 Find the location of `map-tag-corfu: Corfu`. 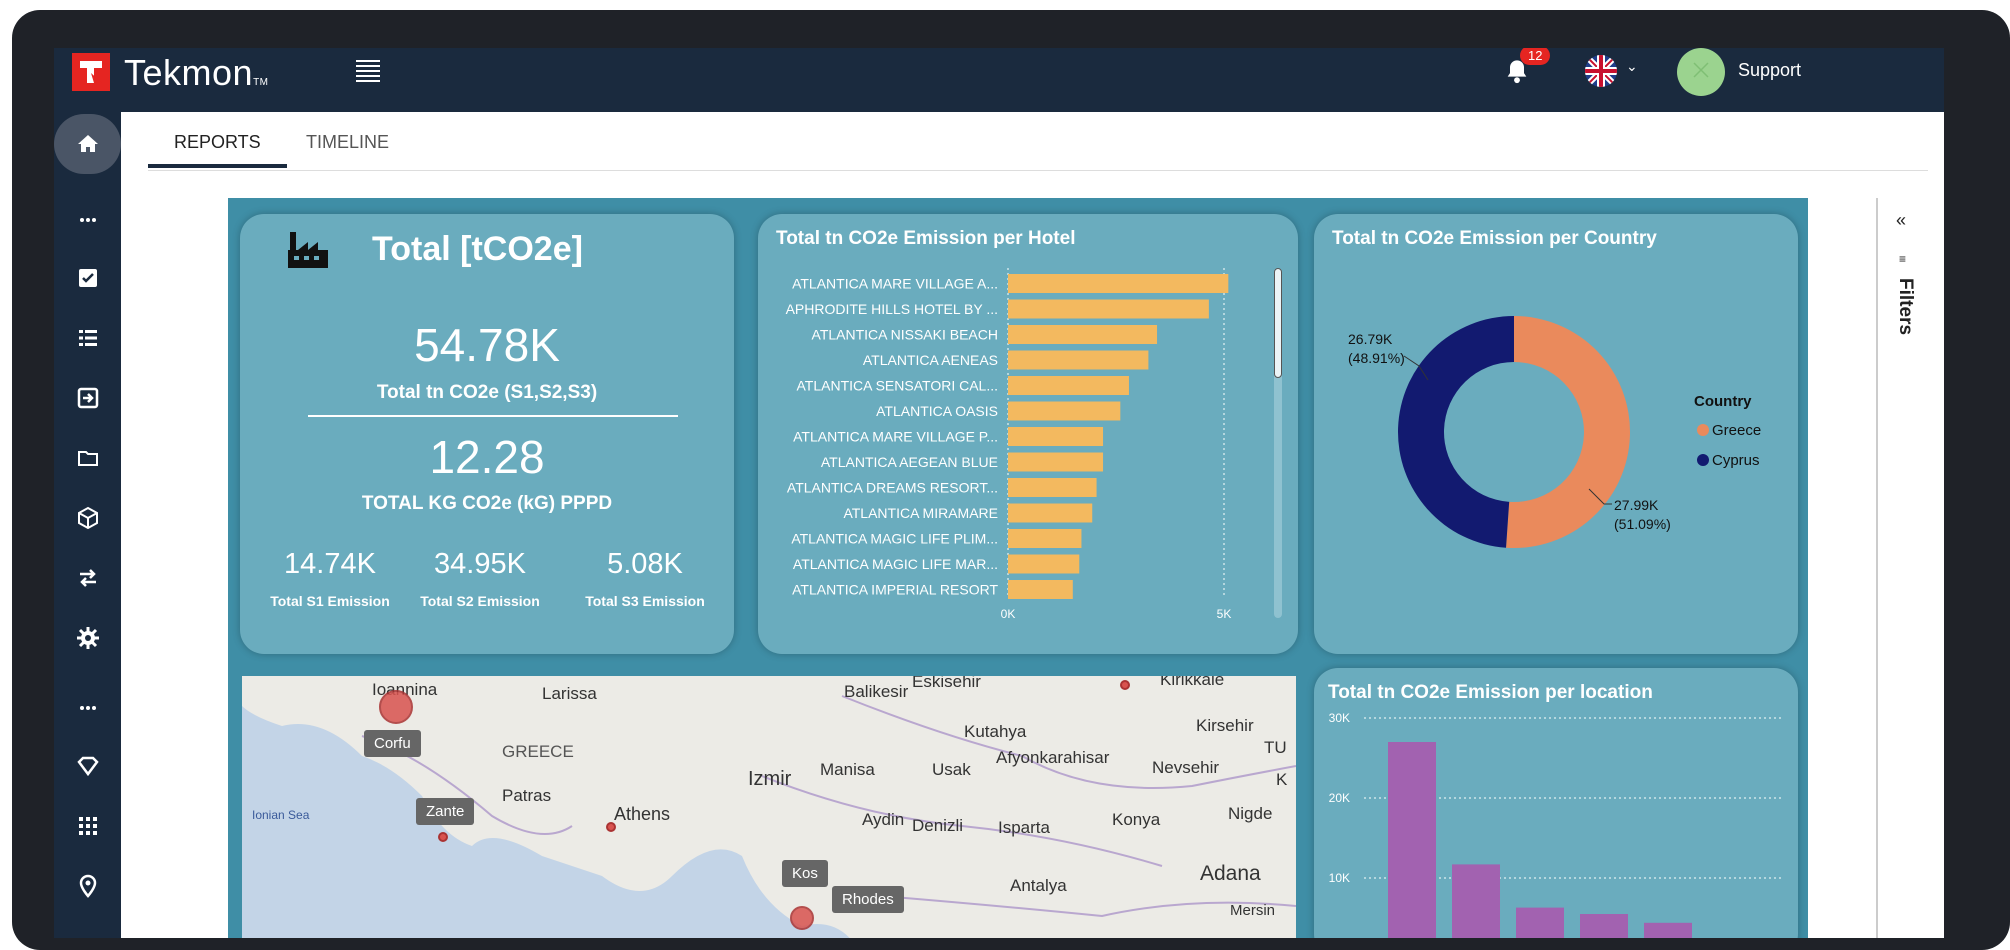

map-tag-corfu: Corfu is located at coordinates (392, 743).